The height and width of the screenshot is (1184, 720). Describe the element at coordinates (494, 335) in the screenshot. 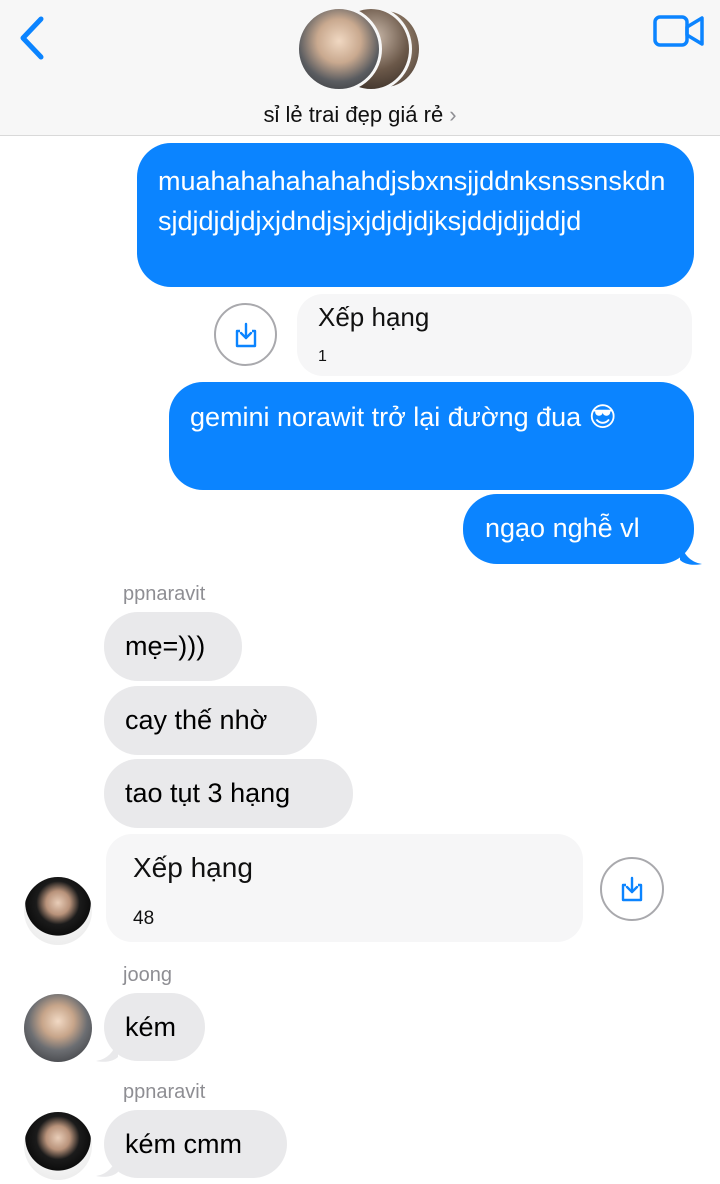

I see `ranking-card: Xếp hạng 1` at that location.